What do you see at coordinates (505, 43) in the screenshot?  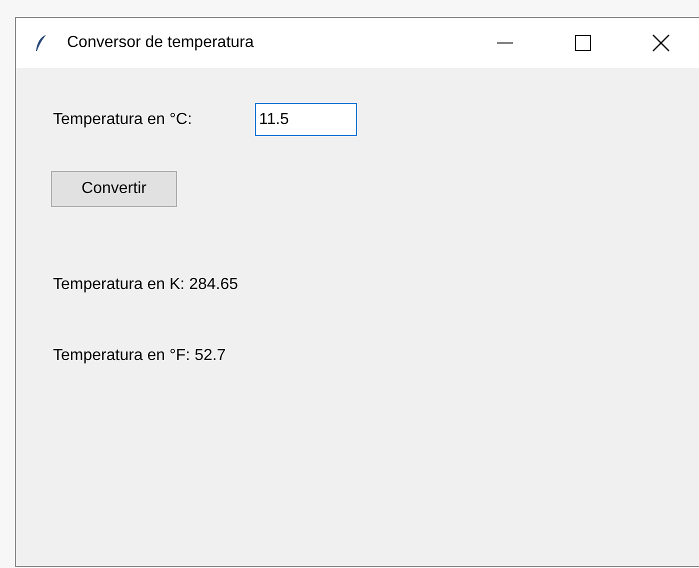 I see `minimize-icon` at bounding box center [505, 43].